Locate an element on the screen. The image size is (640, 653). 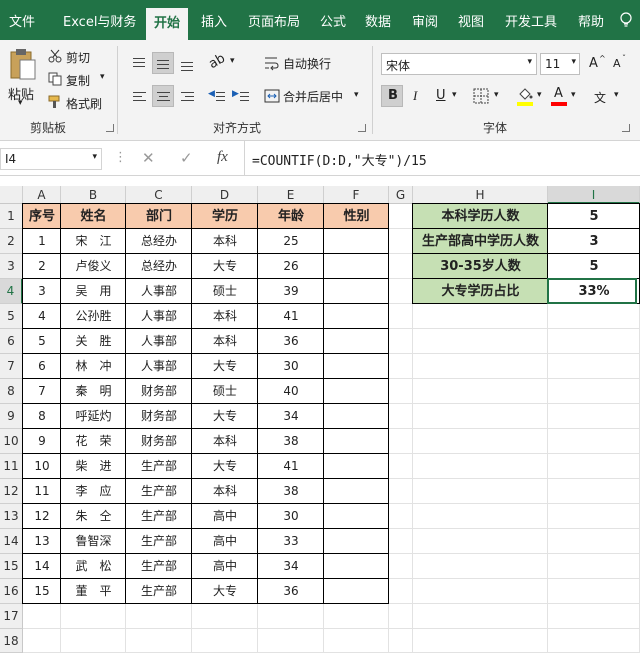
tab-review: 审阅 is located at coordinates (425, 20).